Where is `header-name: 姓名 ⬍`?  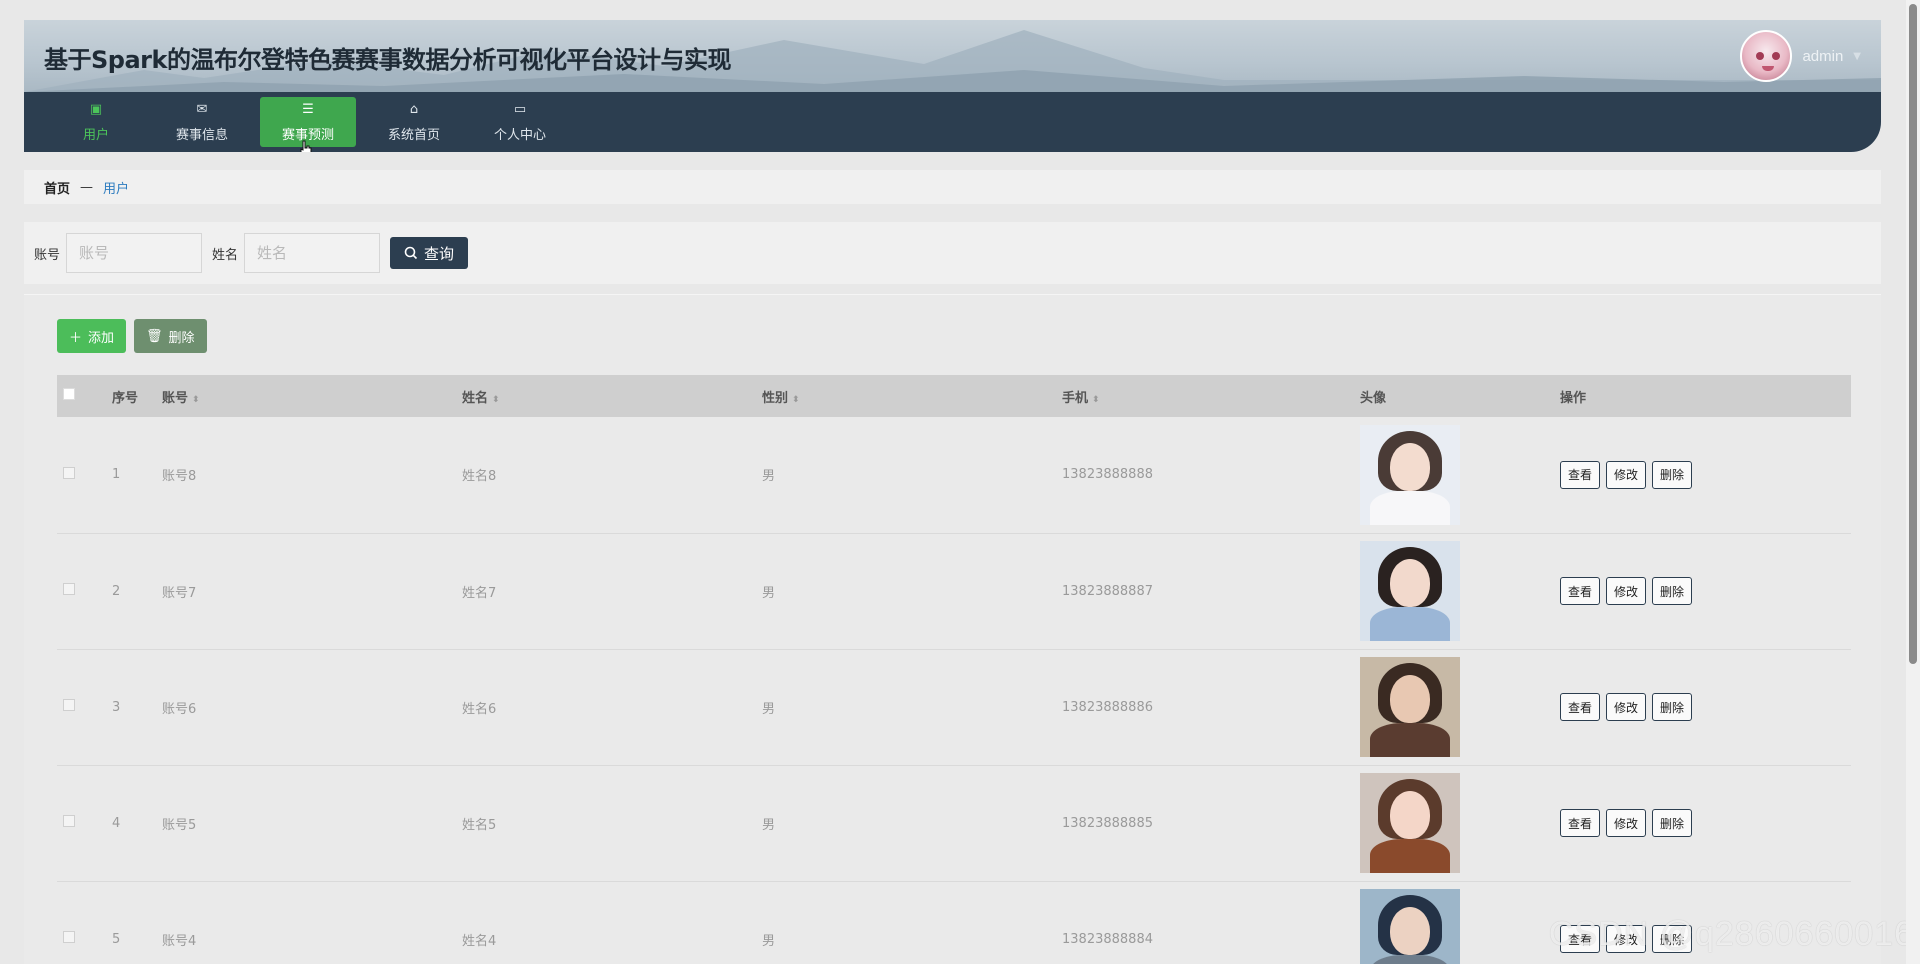 header-name: 姓名 ⬍ is located at coordinates (612, 396).